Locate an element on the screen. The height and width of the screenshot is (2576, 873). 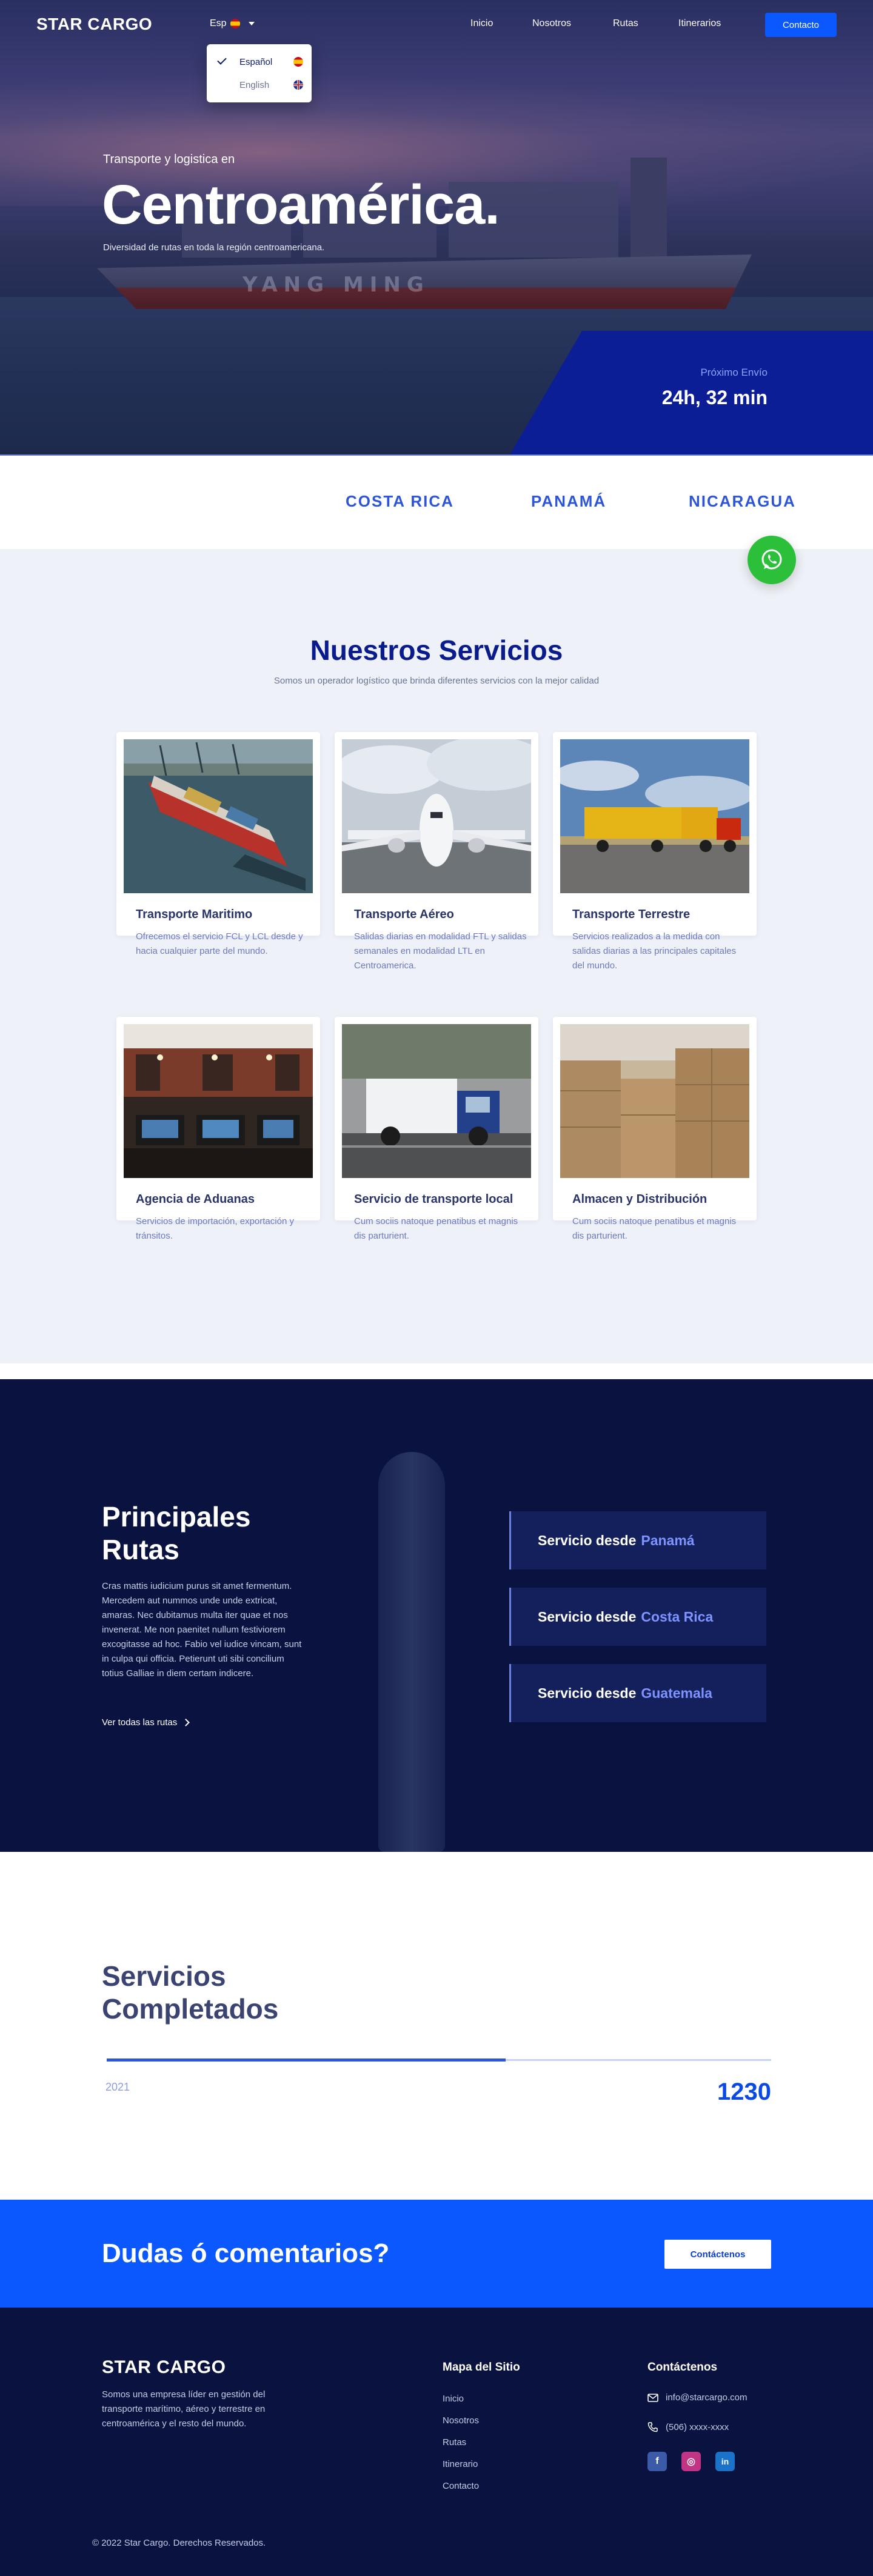
chevron-down-icon is located at coordinates (251, 23).